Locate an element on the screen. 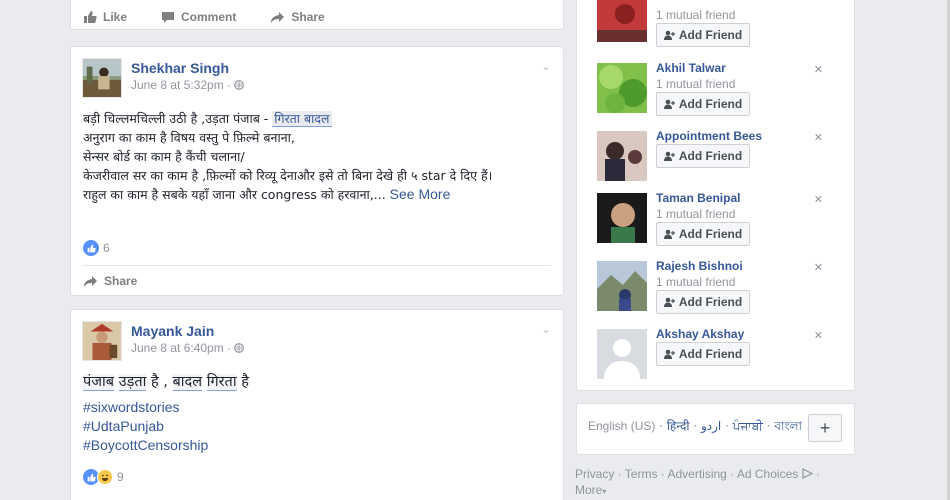 This screenshot has width=950, height=500. hashtag-link: #sixwordstories is located at coordinates (145, 407).